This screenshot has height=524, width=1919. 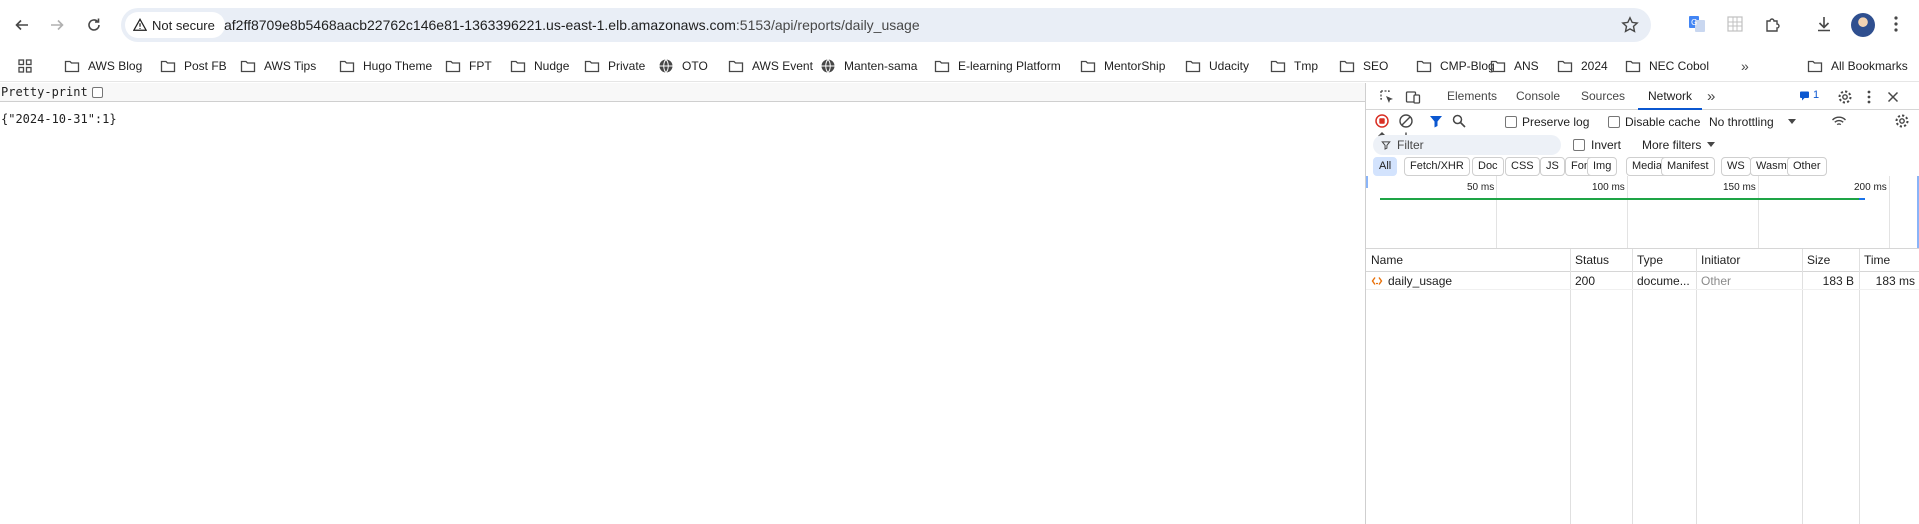 What do you see at coordinates (1467, 145) in the screenshot?
I see `filter-input: Filter` at bounding box center [1467, 145].